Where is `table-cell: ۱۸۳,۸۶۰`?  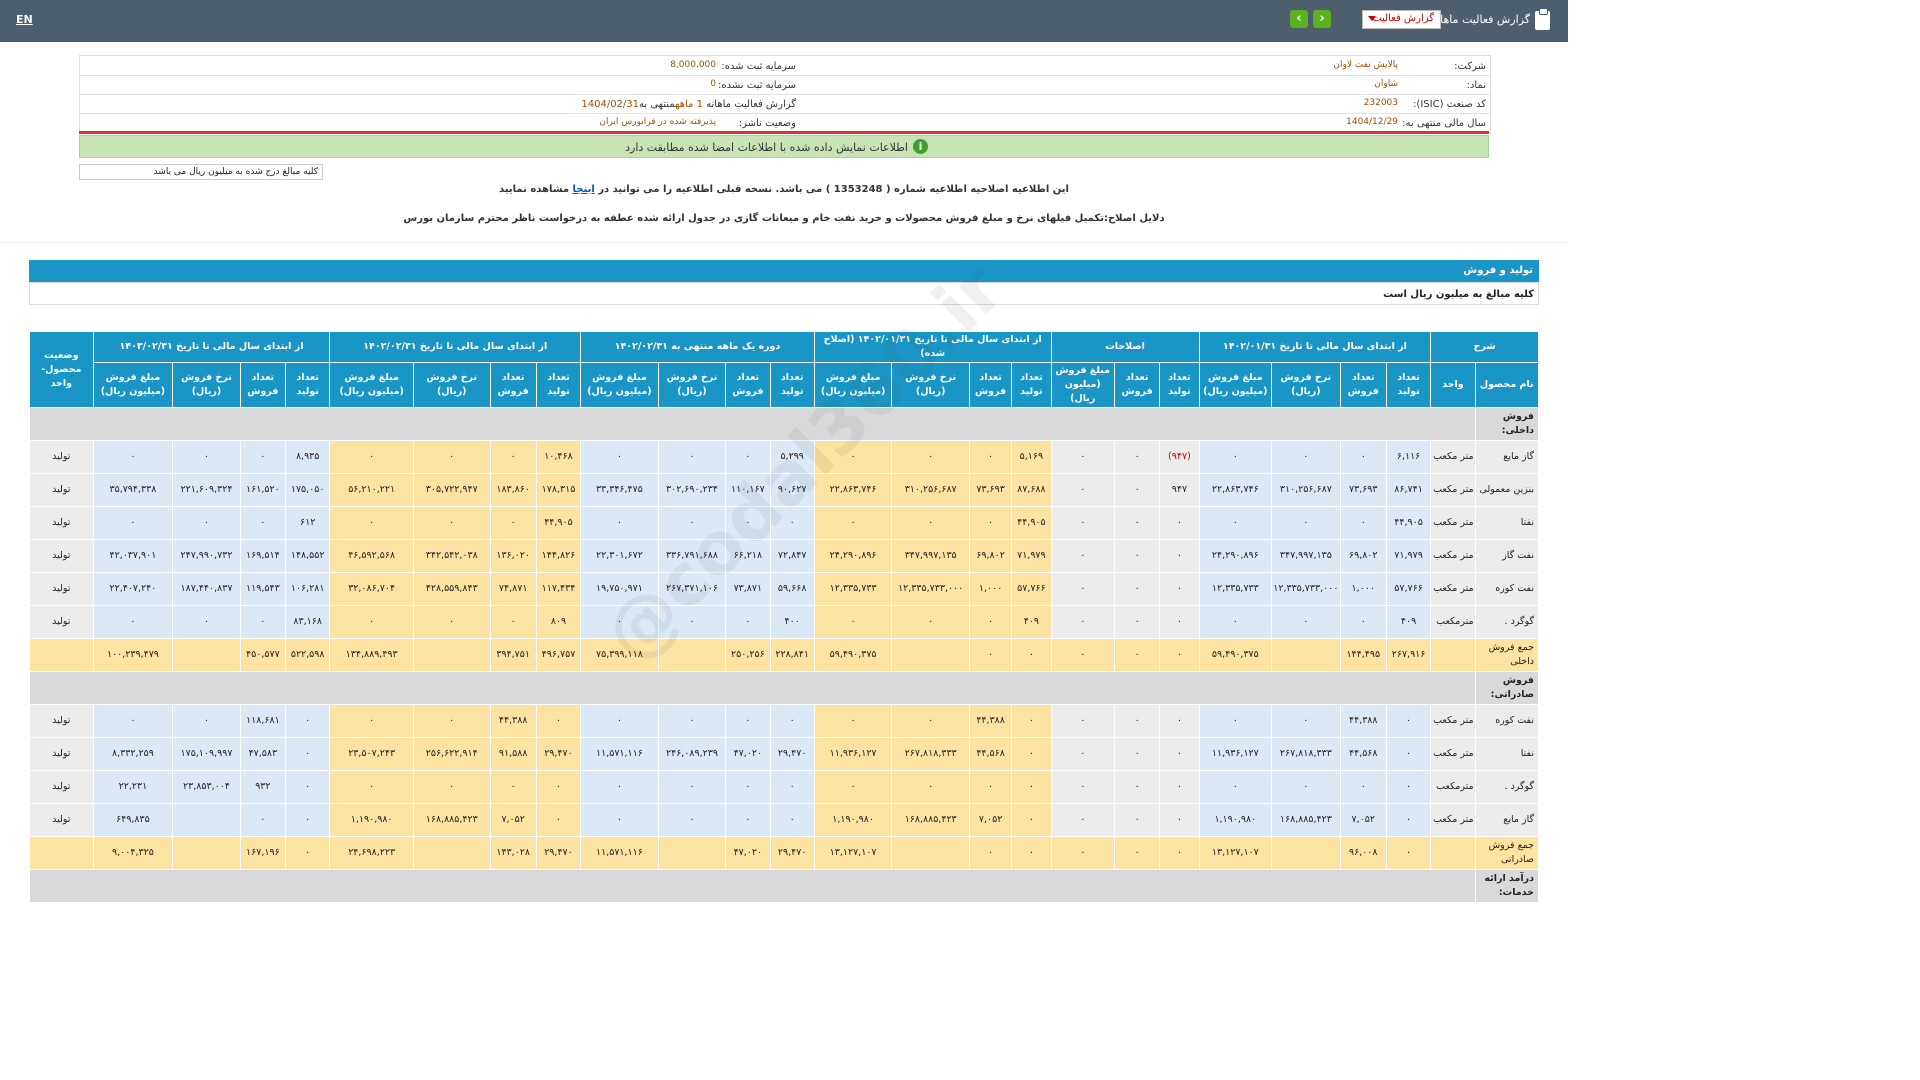
table-cell: ۱۸۳,۸۶۰ is located at coordinates (513, 490).